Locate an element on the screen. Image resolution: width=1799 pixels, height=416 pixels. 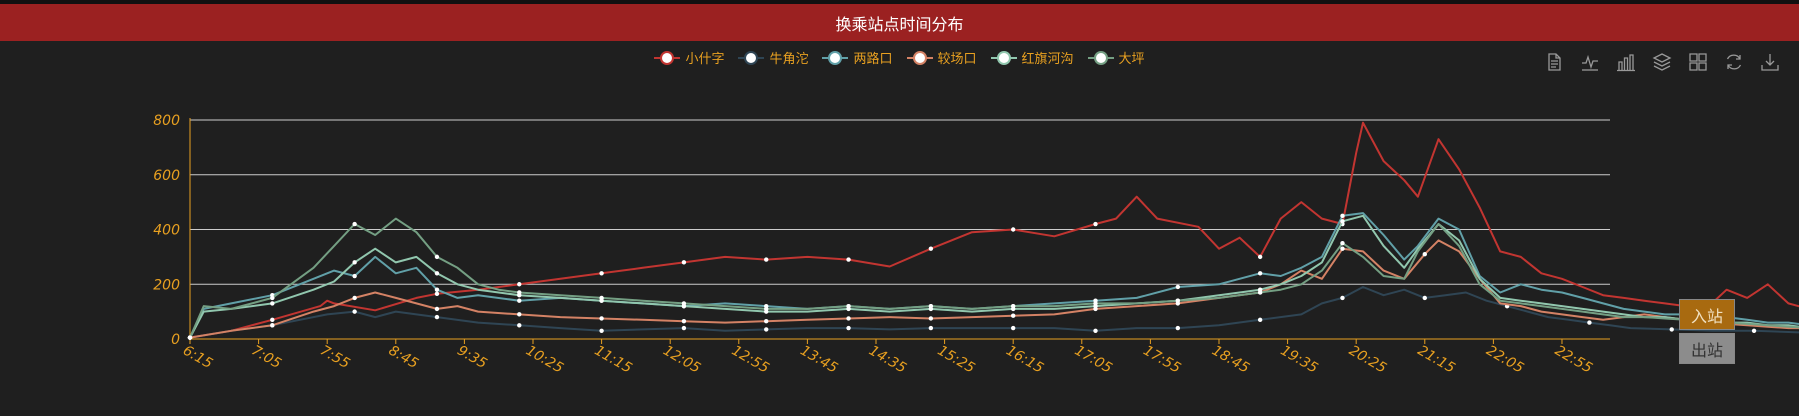
x-tick-label: 20:25 is located at coordinates (1367, 360).